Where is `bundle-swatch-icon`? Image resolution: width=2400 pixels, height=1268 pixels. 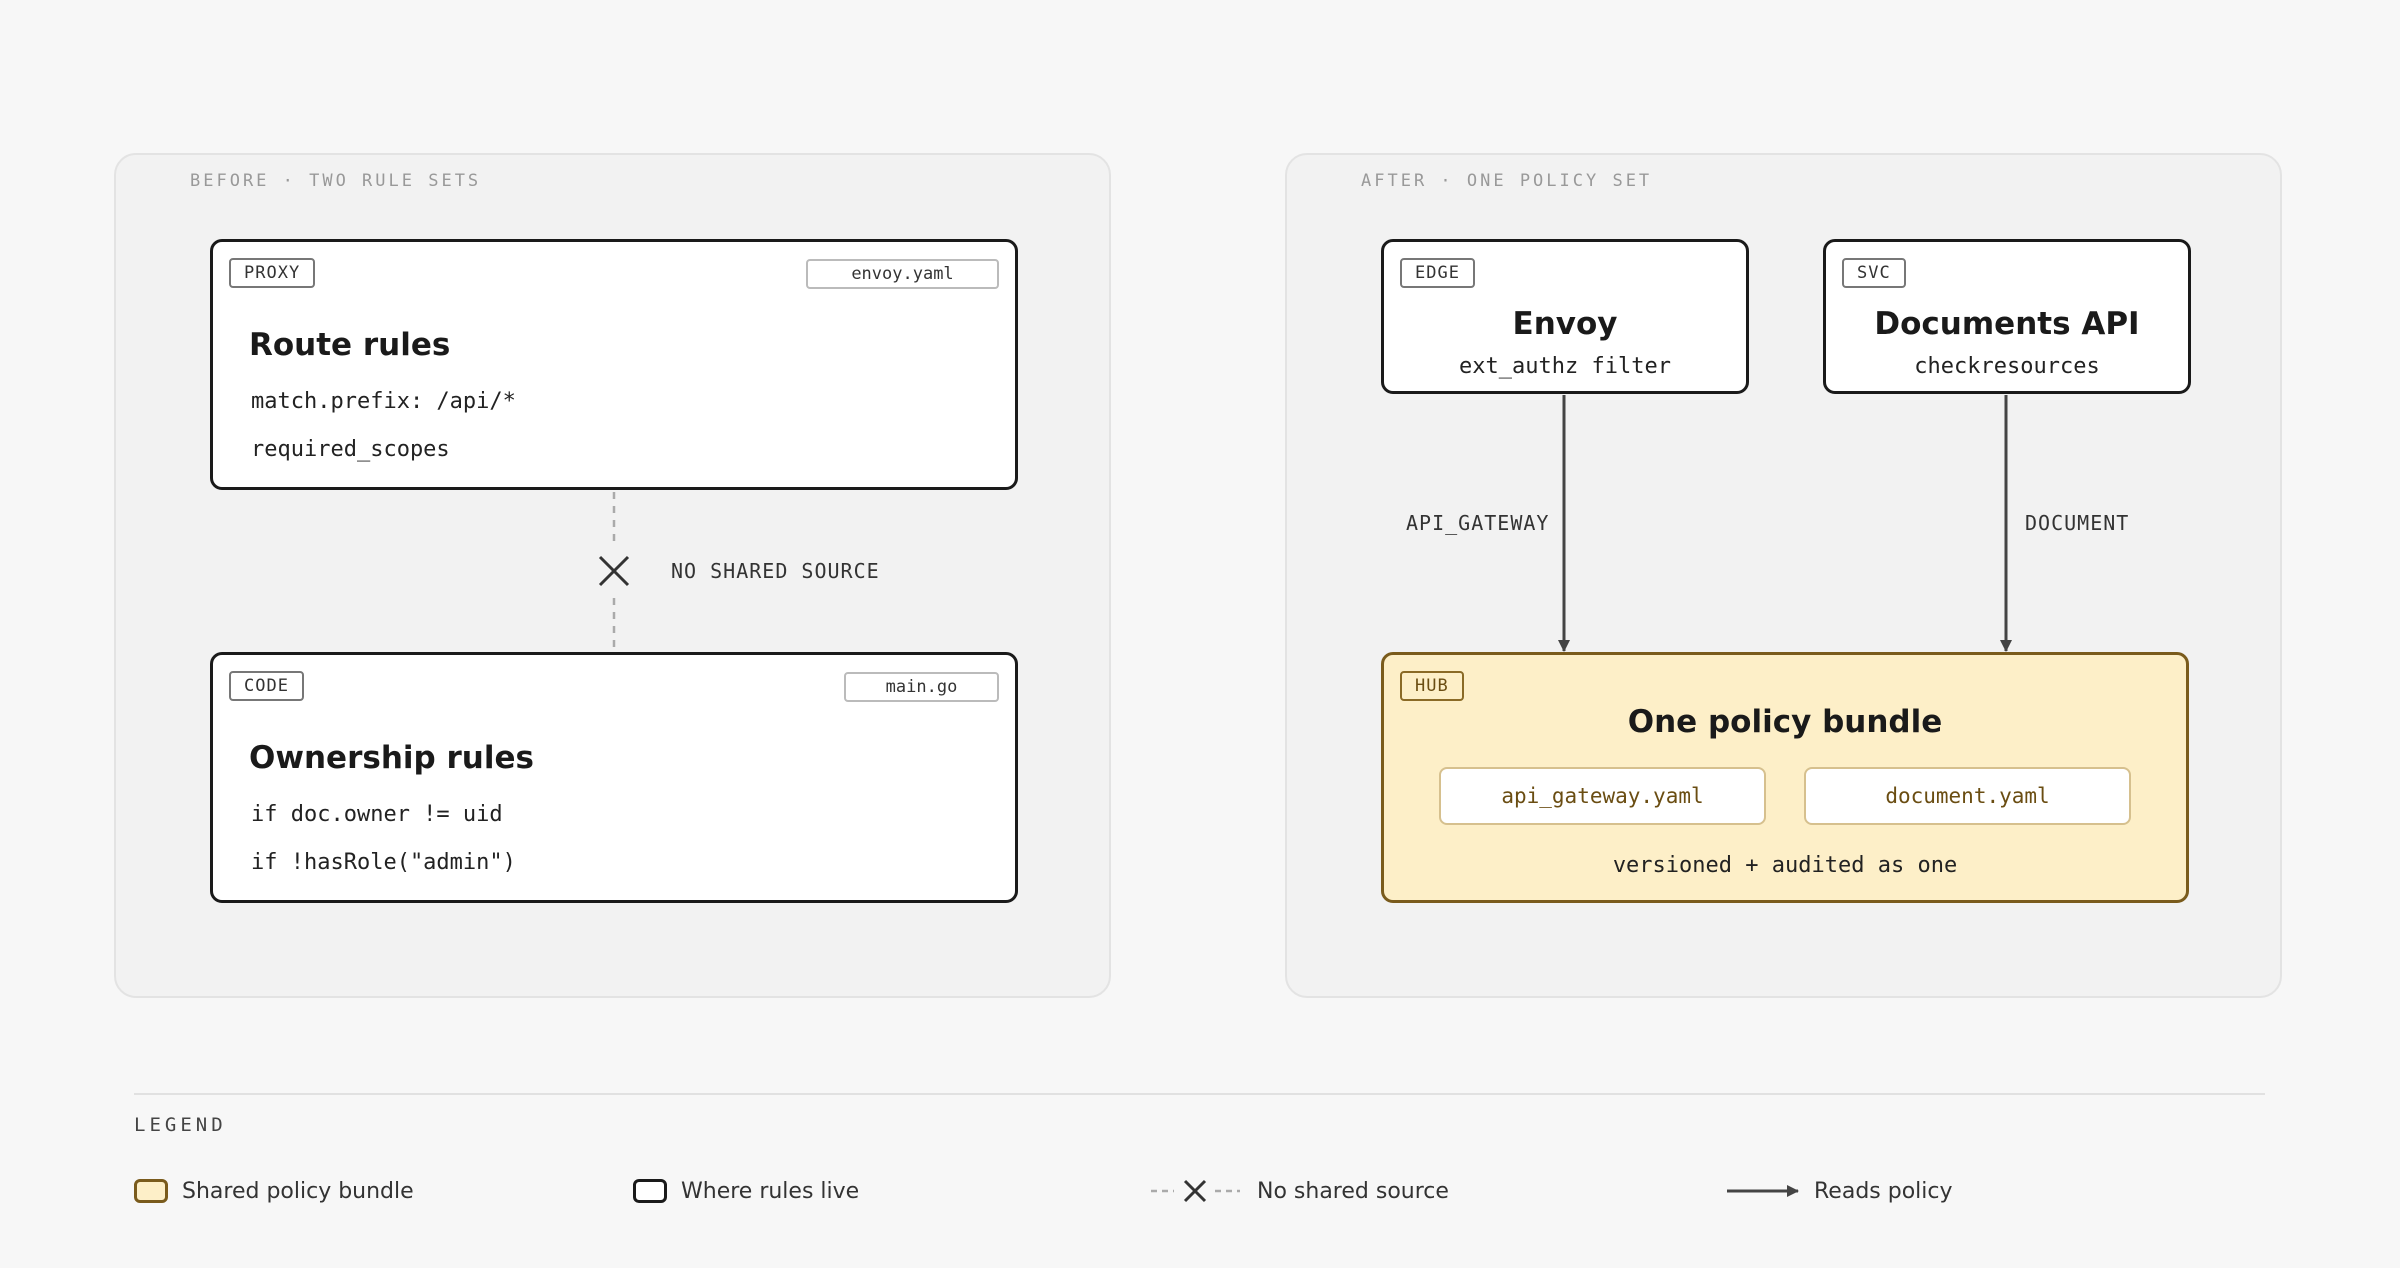
bundle-swatch-icon is located at coordinates (151, 1191).